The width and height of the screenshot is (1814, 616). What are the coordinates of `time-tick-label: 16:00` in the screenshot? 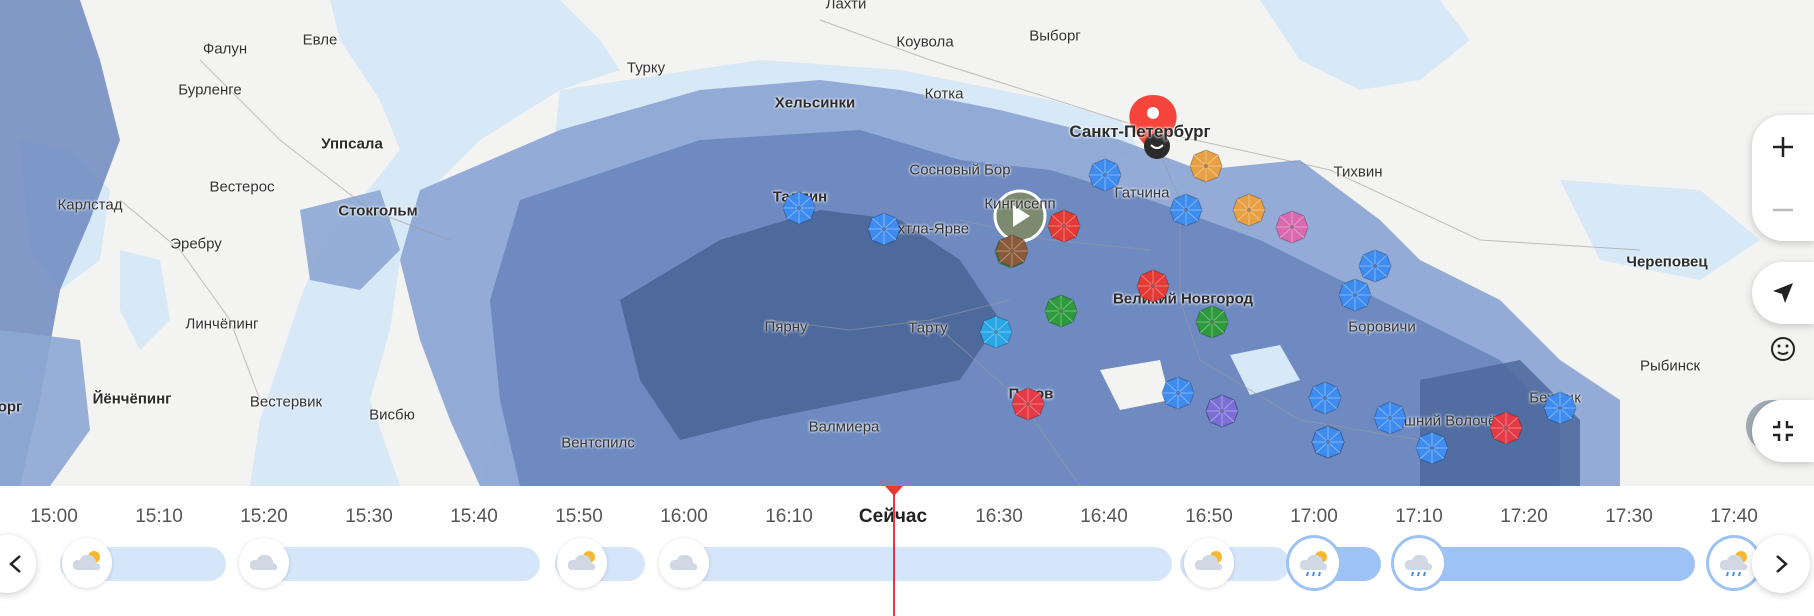 It's located at (684, 517).